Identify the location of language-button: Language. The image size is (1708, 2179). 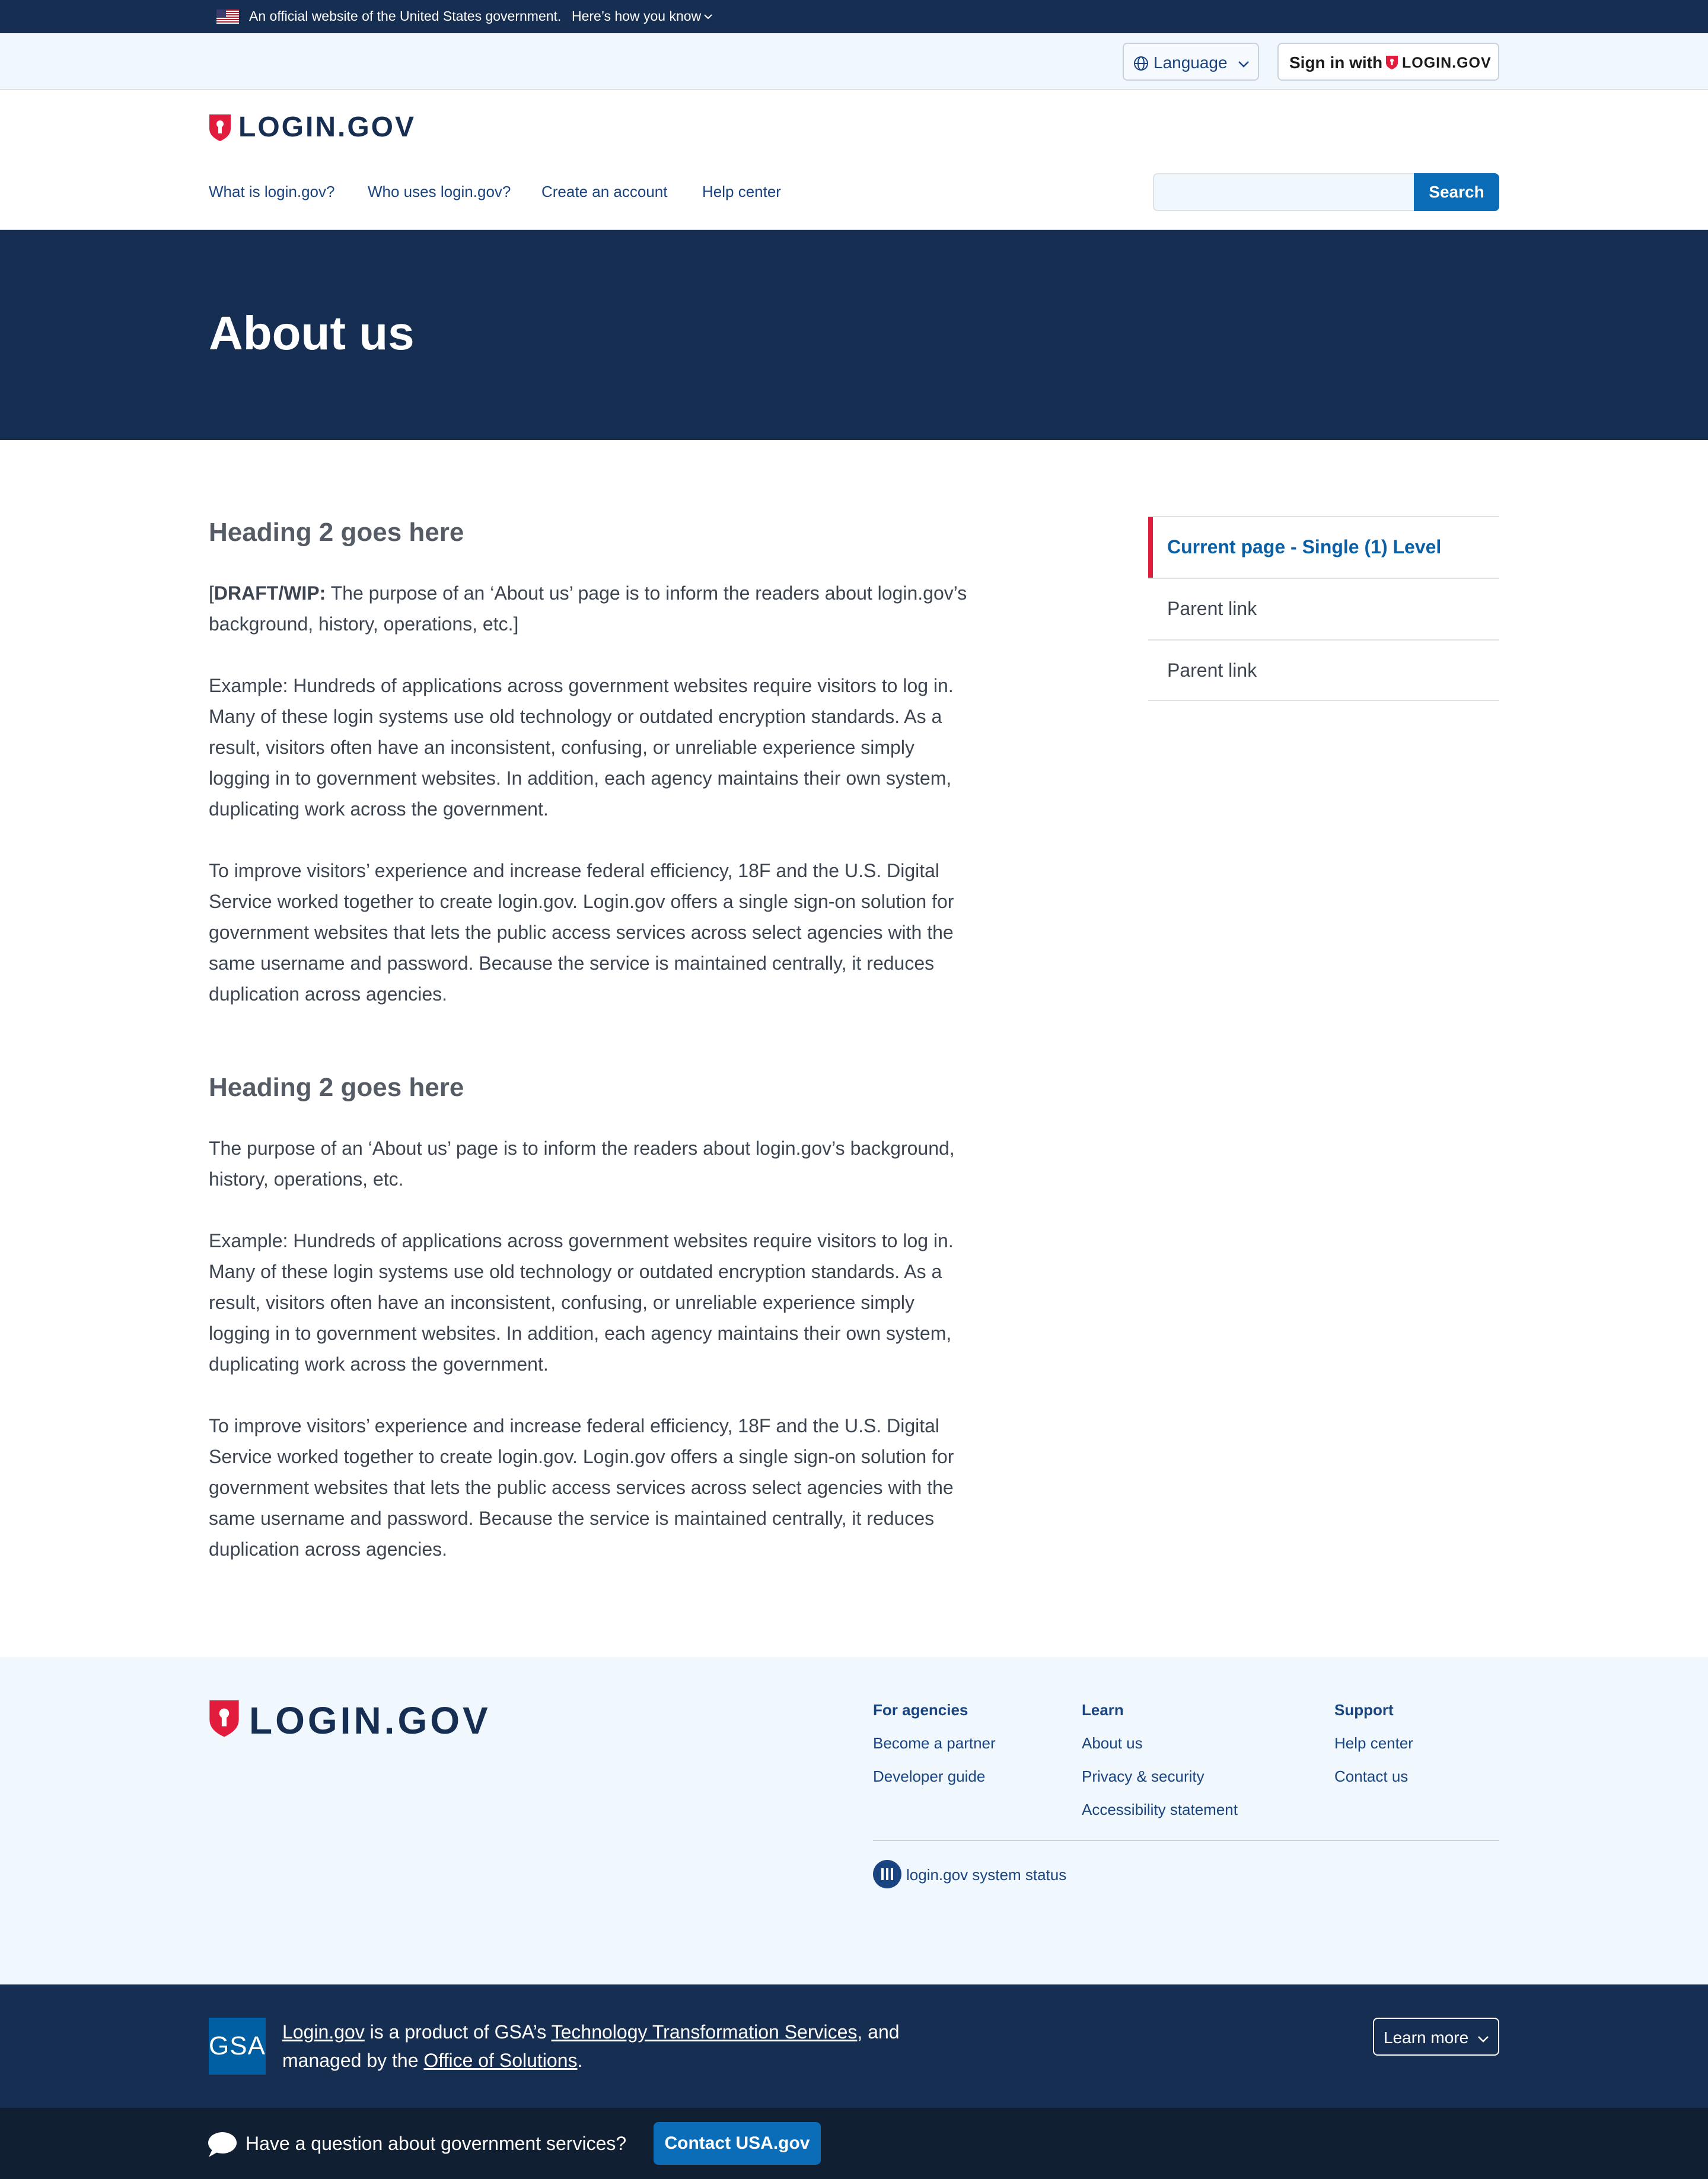
(1191, 62).